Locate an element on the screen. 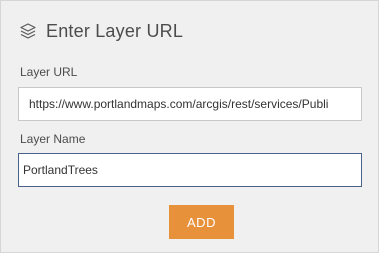 This screenshot has height=253, width=379. add-button: ADD is located at coordinates (201, 222).